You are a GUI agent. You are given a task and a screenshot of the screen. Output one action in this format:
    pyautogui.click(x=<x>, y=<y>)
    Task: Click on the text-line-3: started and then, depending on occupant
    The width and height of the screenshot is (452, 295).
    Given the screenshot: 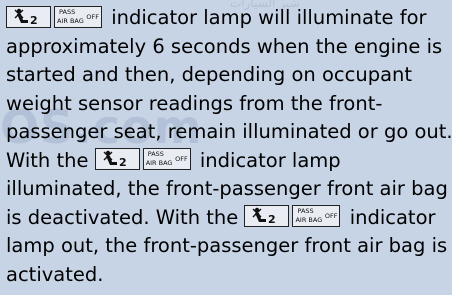 What is the action you would take?
    pyautogui.click(x=209, y=74)
    